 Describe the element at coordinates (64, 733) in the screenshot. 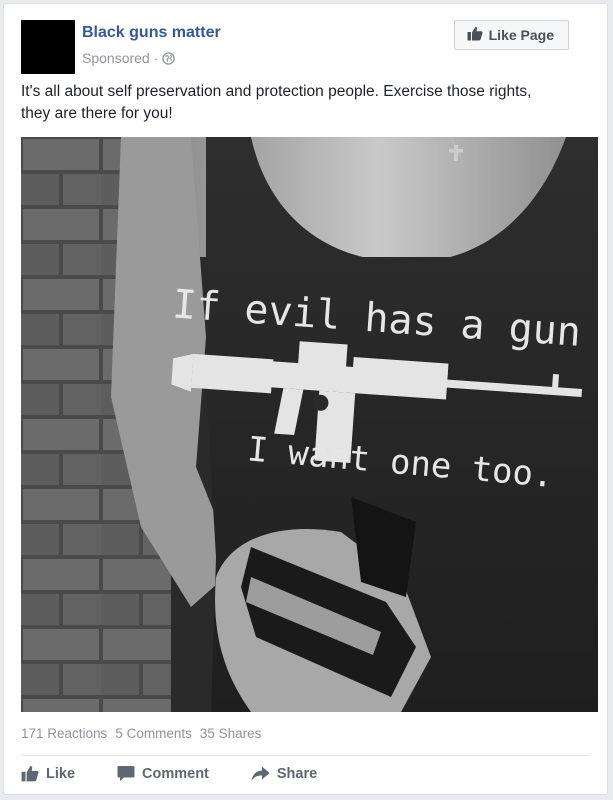

I see `reactions-count: 171 Reactions` at that location.